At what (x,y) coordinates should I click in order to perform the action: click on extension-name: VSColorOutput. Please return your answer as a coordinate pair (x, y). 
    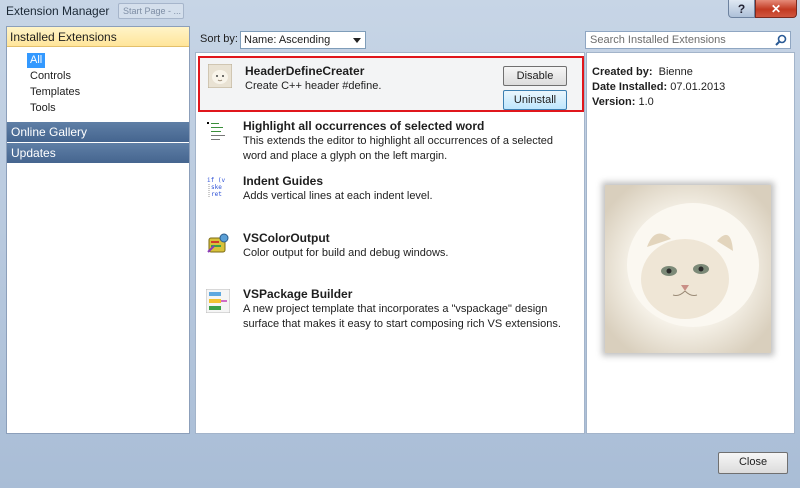
    Looking at the image, I should click on (286, 238).